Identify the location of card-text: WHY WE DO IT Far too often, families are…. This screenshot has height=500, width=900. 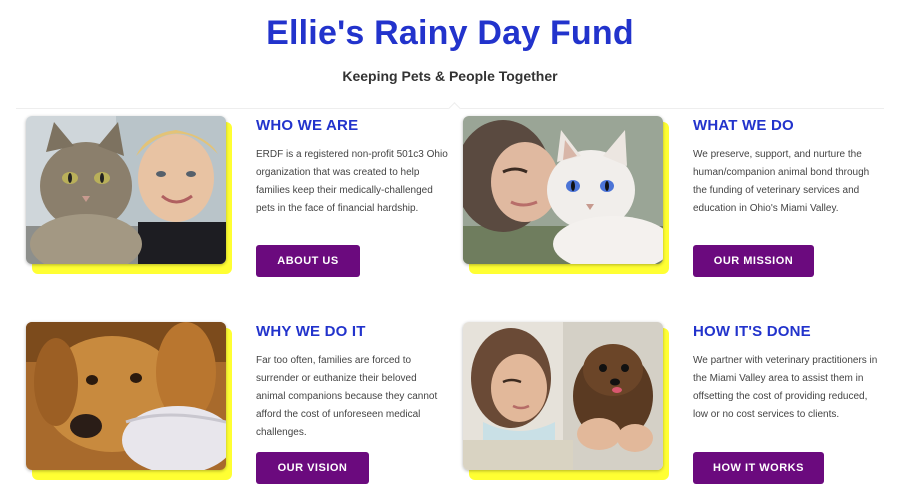
(353, 382).